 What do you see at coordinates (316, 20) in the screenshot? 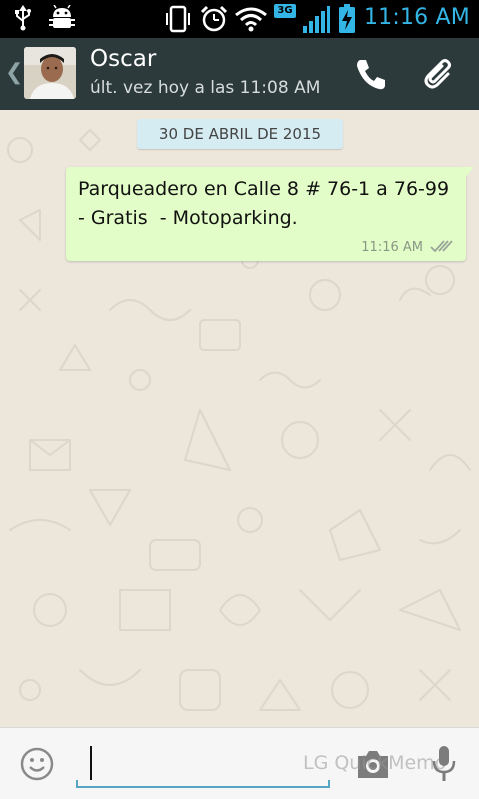
I see `signal-icon` at bounding box center [316, 20].